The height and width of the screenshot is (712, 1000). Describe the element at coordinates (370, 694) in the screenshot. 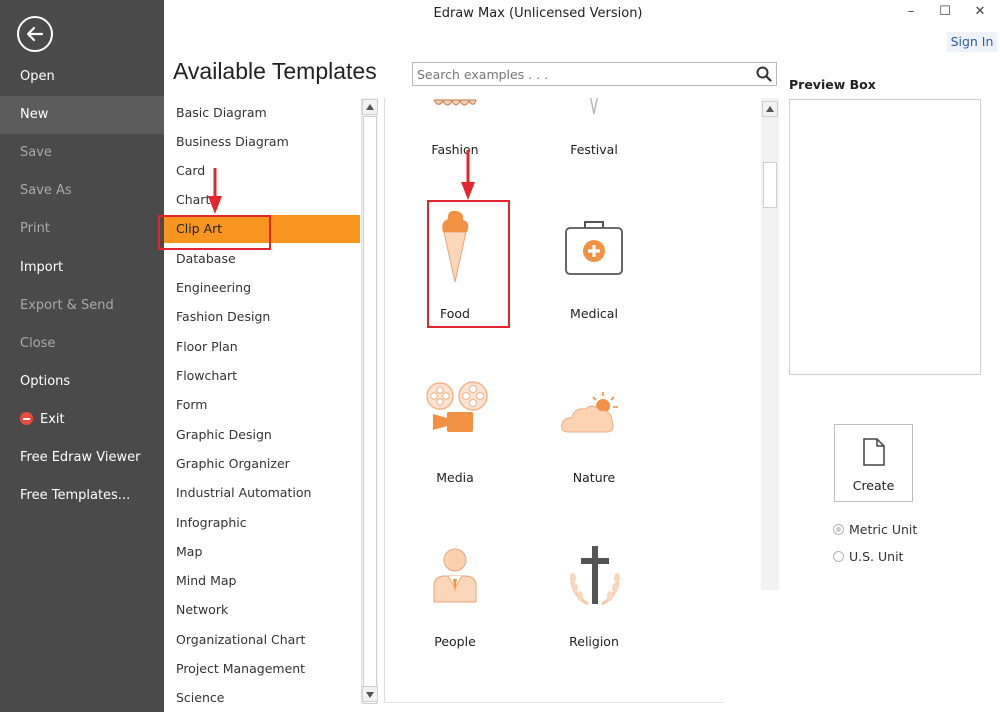

I see `scroll-down-button` at that location.